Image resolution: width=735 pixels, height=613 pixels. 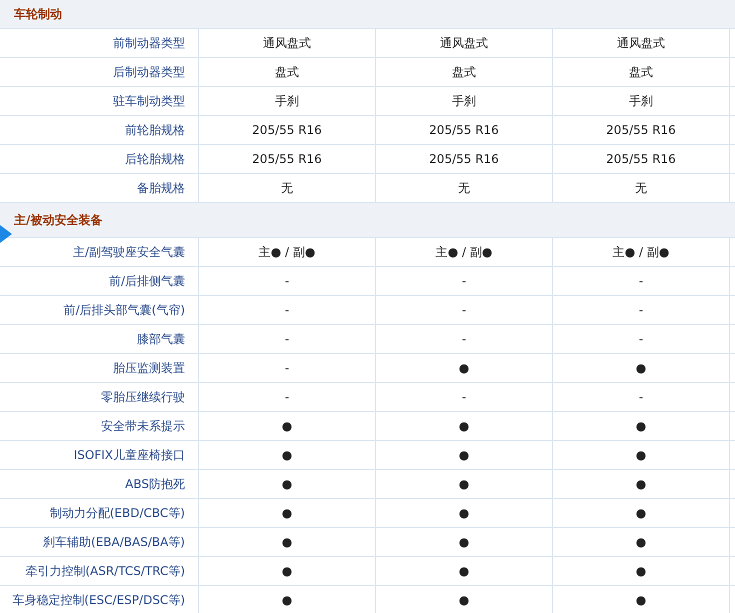 What do you see at coordinates (58, 220) in the screenshot?
I see `section-title: 主/被动安全装备` at bounding box center [58, 220].